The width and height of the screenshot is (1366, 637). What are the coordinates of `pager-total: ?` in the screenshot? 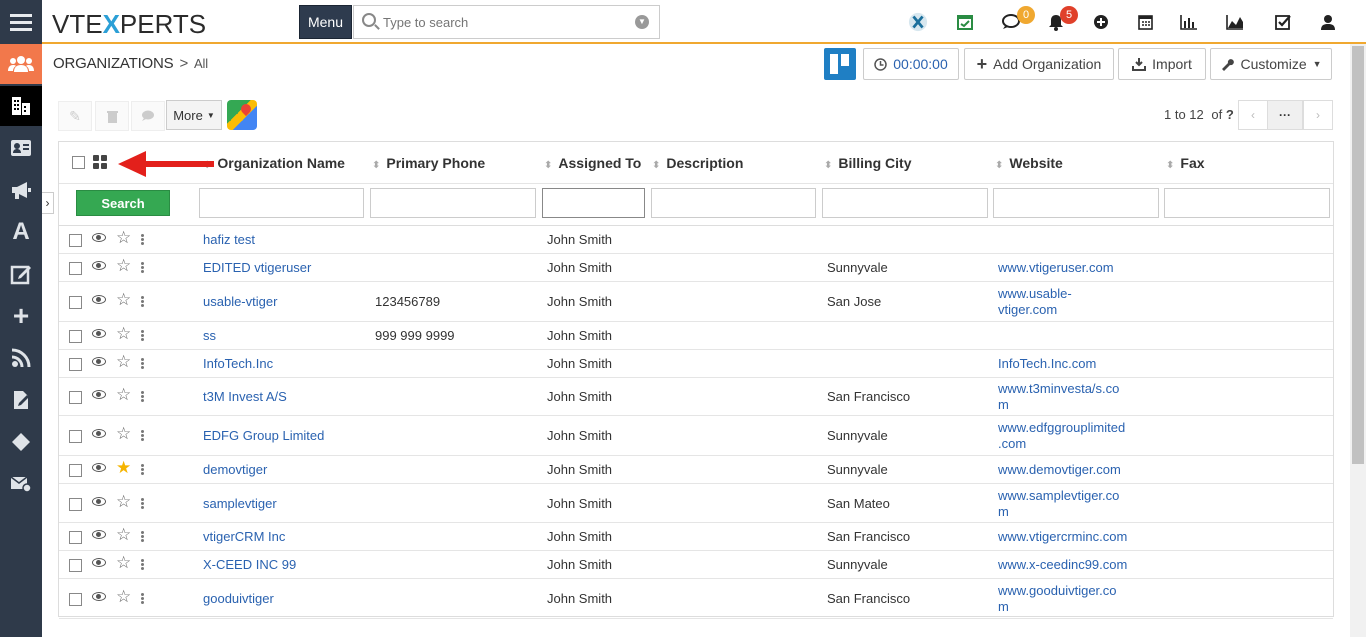 It's located at (1230, 114).